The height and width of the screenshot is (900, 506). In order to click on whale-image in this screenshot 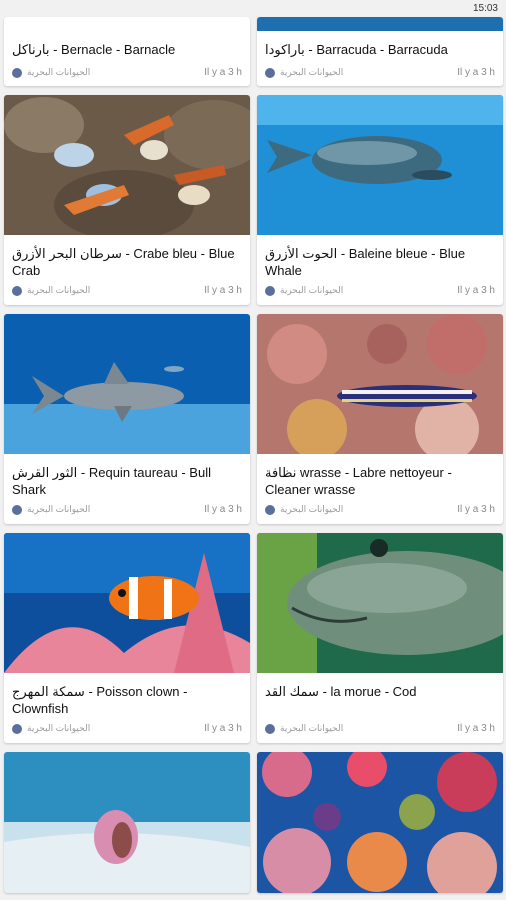, I will do `click(380, 165)`.